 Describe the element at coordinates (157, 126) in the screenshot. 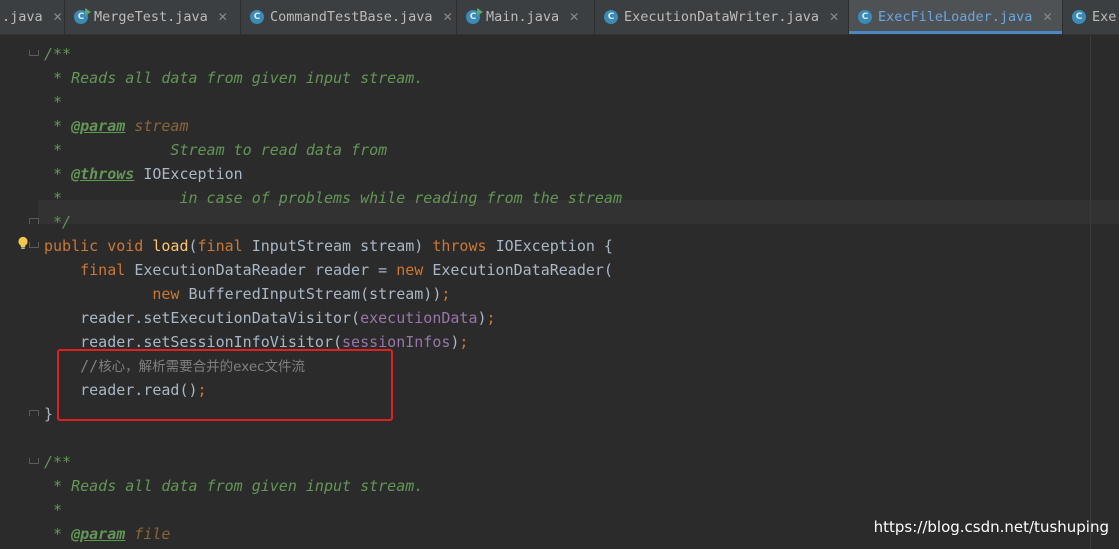

I see `code-token: stream` at that location.